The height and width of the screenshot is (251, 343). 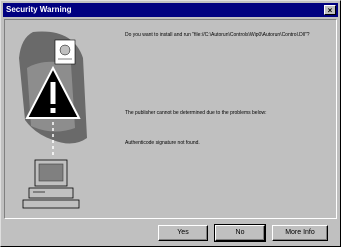 I want to click on no-button: No, so click(x=240, y=233).